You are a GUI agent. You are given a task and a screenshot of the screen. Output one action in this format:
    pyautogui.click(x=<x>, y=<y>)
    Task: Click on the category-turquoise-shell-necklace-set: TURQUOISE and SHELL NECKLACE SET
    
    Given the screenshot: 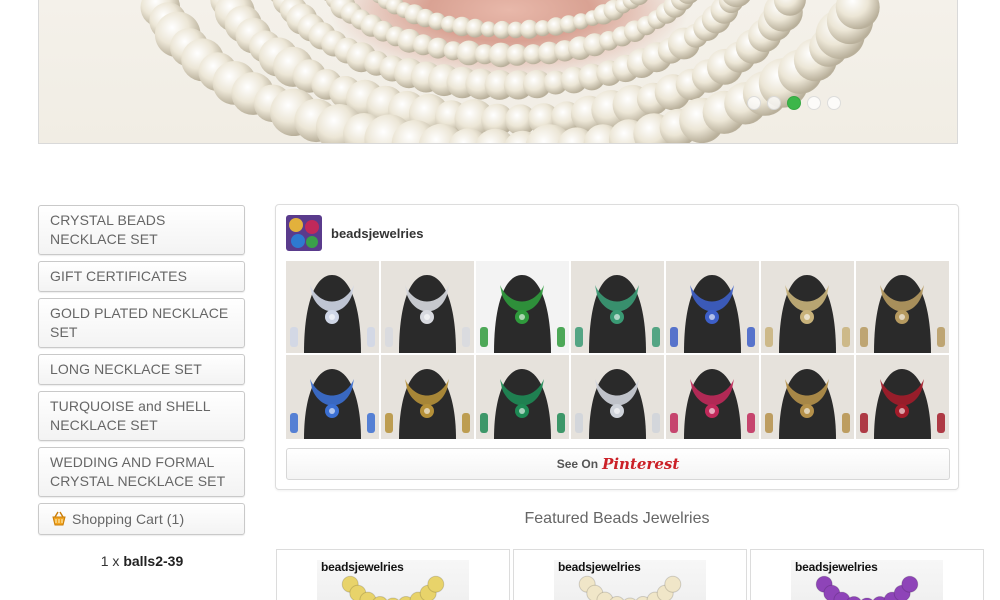 What is the action you would take?
    pyautogui.click(x=141, y=416)
    